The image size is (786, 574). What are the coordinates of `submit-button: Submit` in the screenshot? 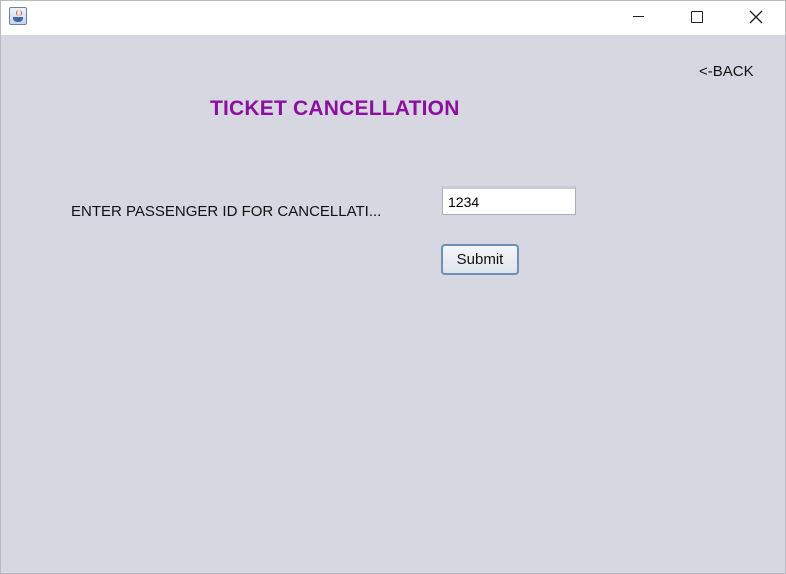 It's located at (480, 259).